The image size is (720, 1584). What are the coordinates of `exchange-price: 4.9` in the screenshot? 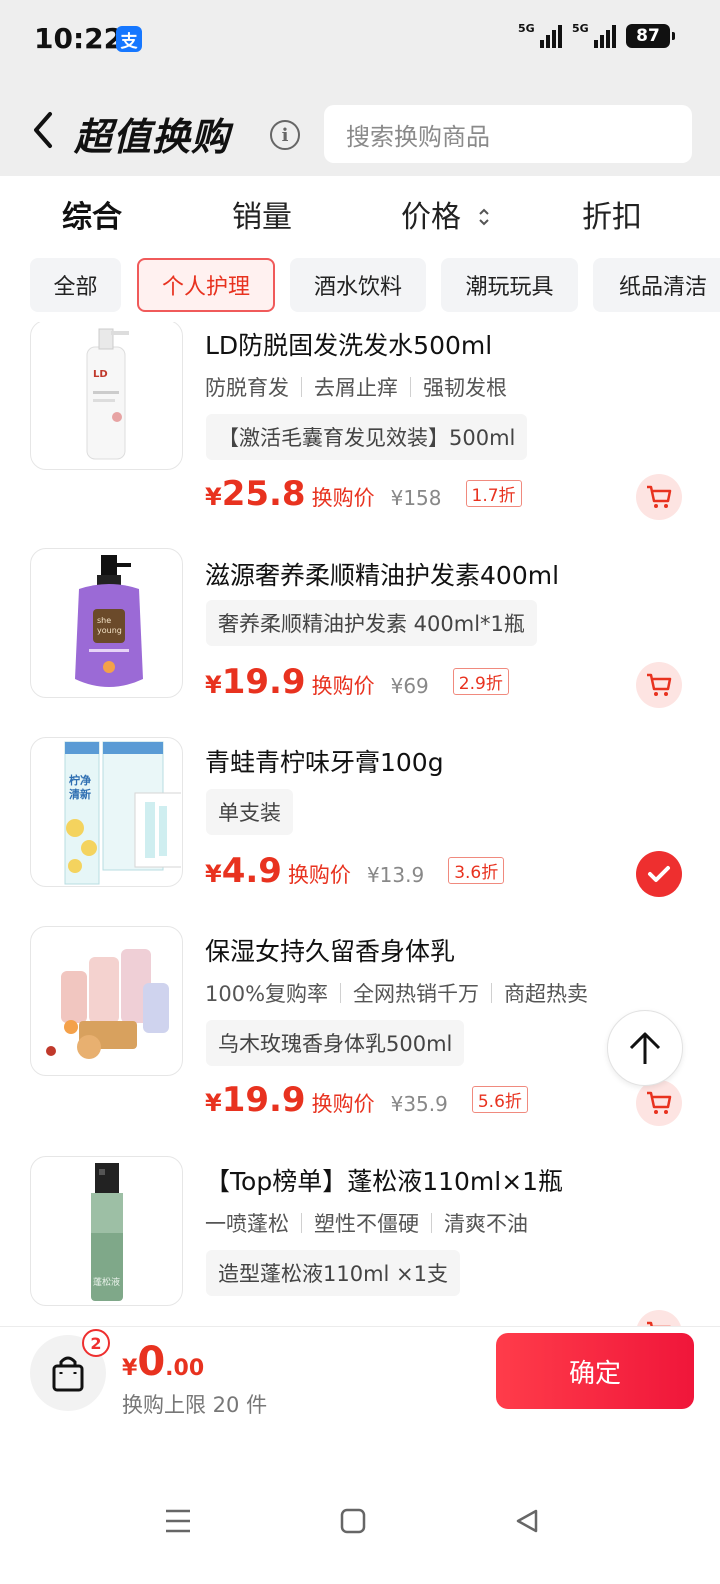 It's located at (251, 871).